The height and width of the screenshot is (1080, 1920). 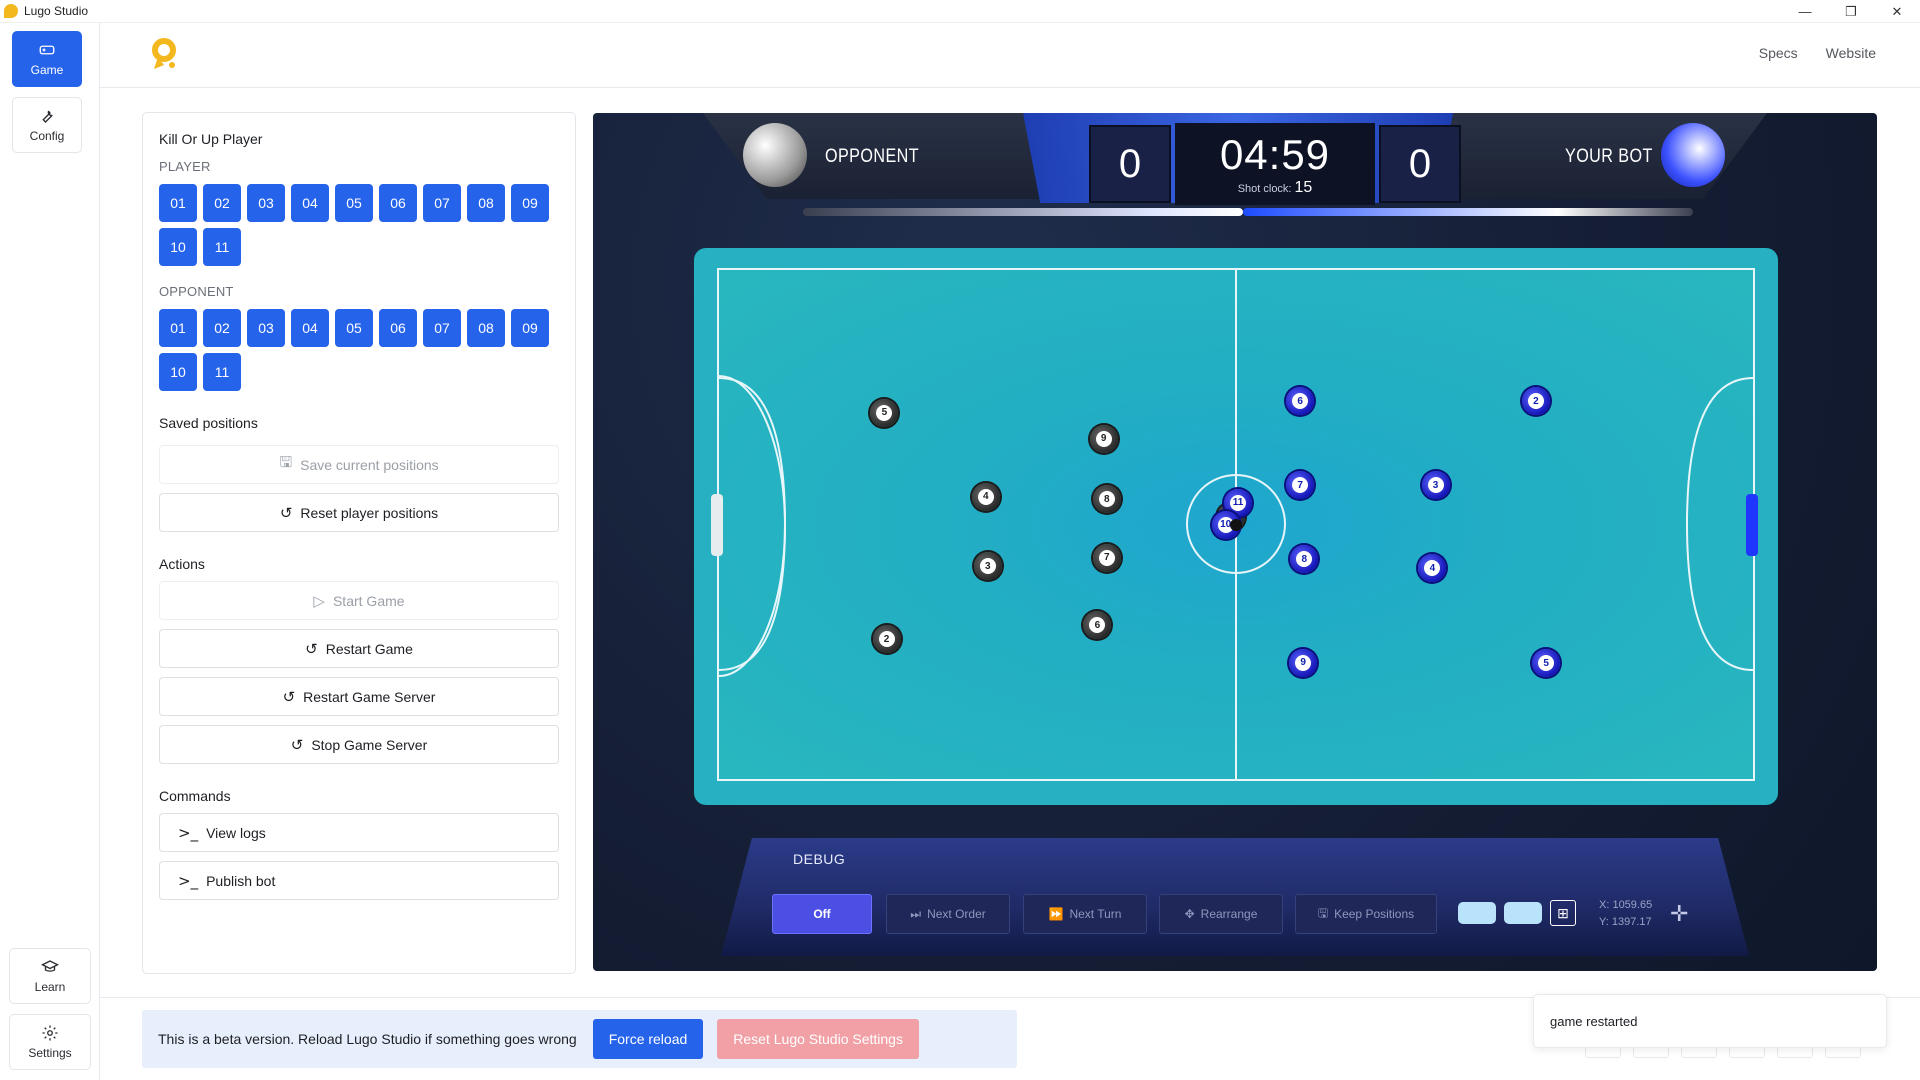 I want to click on restart-game-button: ↺ Restart Game, so click(x=359, y=648).